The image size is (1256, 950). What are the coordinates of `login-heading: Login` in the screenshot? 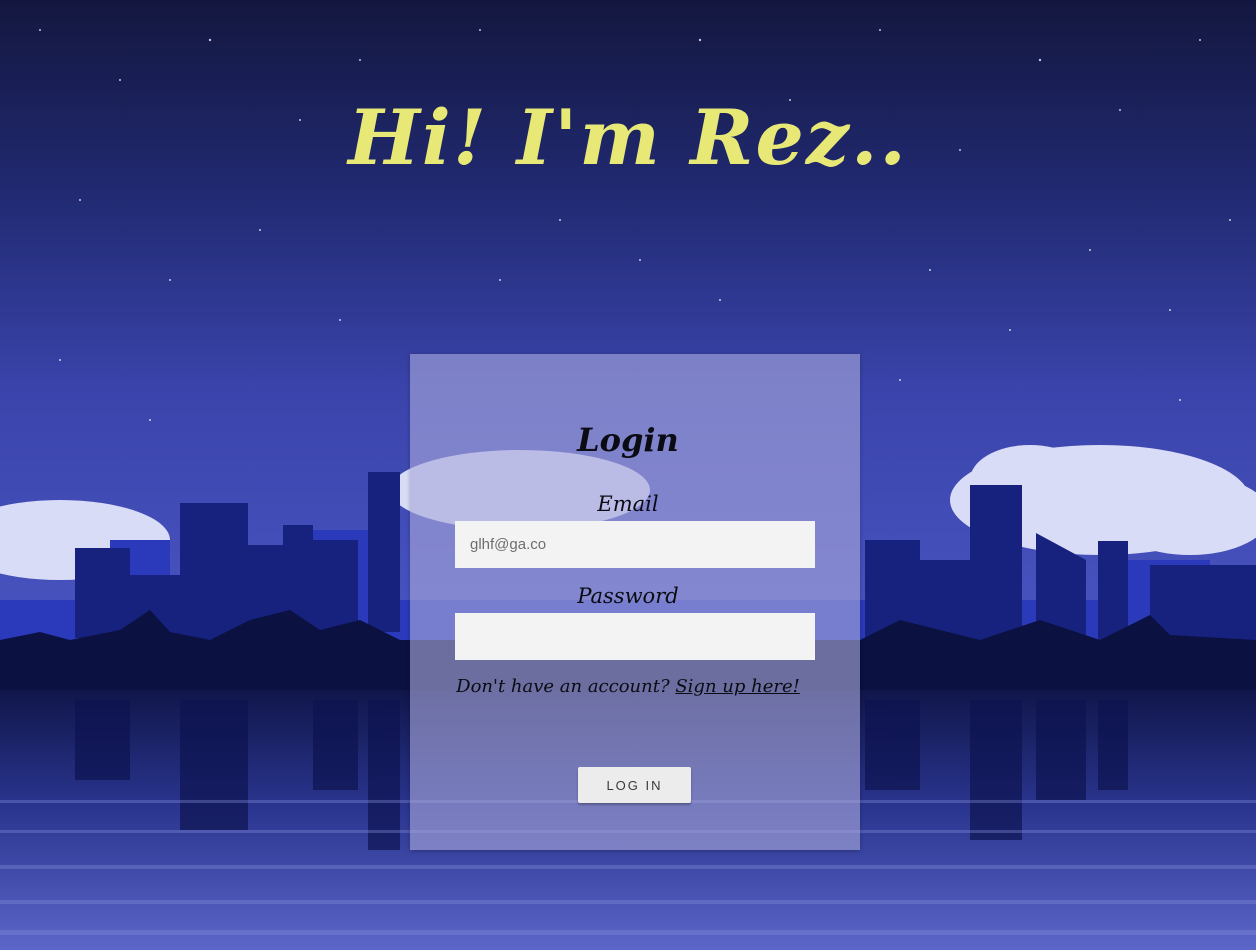 It's located at (628, 440).